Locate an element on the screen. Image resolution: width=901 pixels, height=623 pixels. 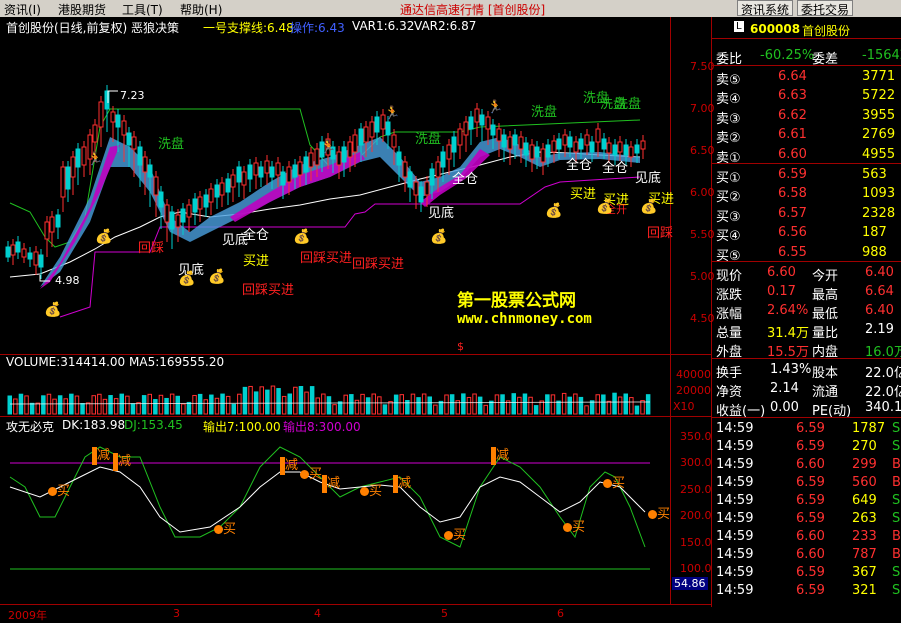
trade-order-button: 委托交易 is located at coordinates (825, 8).